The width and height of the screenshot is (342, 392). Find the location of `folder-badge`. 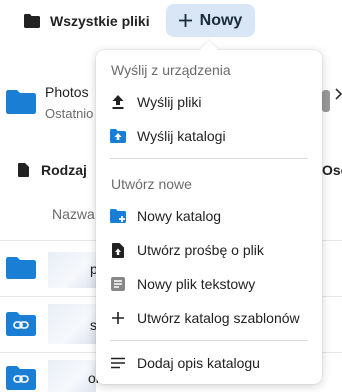

folder-badge is located at coordinates (326, 101).